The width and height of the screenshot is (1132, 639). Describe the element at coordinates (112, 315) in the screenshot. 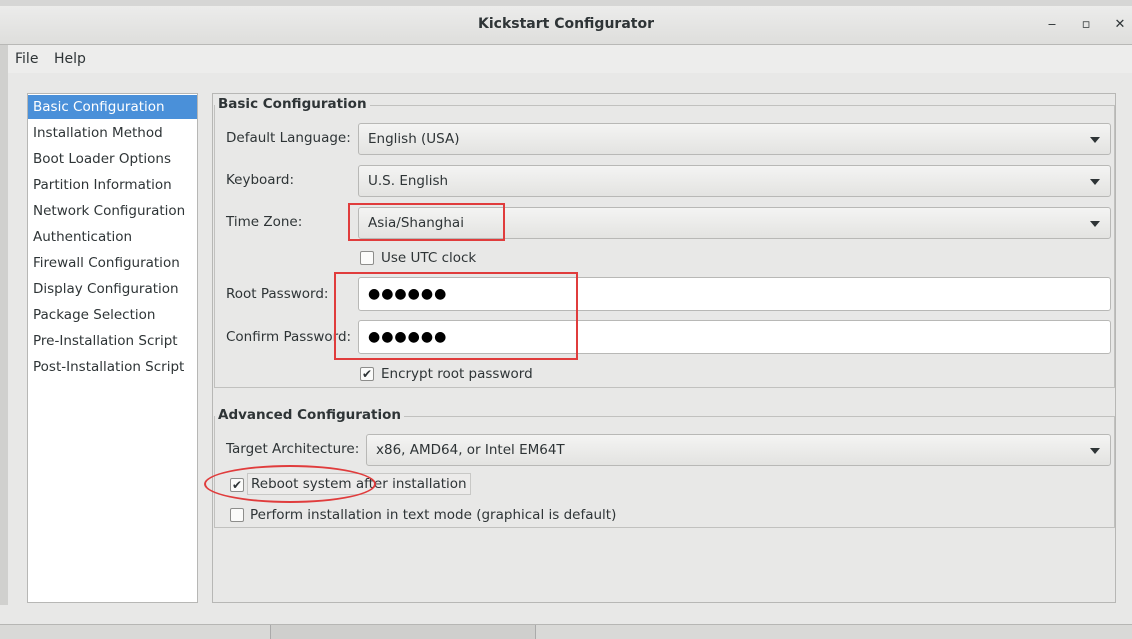

I see `sidebar-item-package-selection: Package Selection` at that location.